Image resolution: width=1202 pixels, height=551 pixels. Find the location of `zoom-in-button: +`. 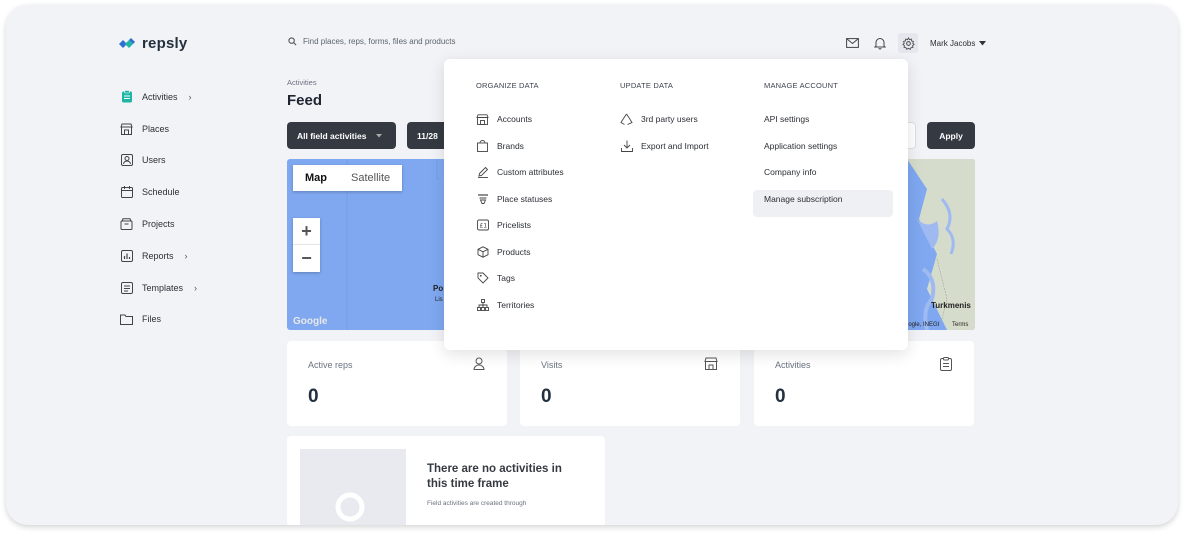

zoom-in-button: + is located at coordinates (306, 231).